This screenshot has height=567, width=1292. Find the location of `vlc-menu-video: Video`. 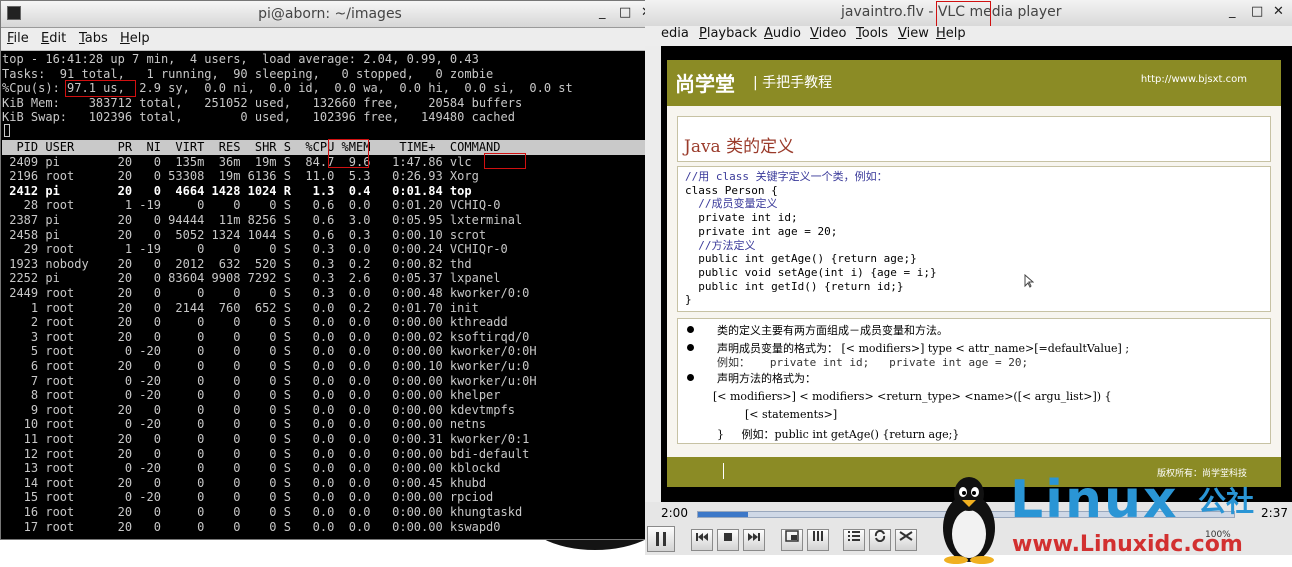

vlc-menu-video: Video is located at coordinates (828, 33).